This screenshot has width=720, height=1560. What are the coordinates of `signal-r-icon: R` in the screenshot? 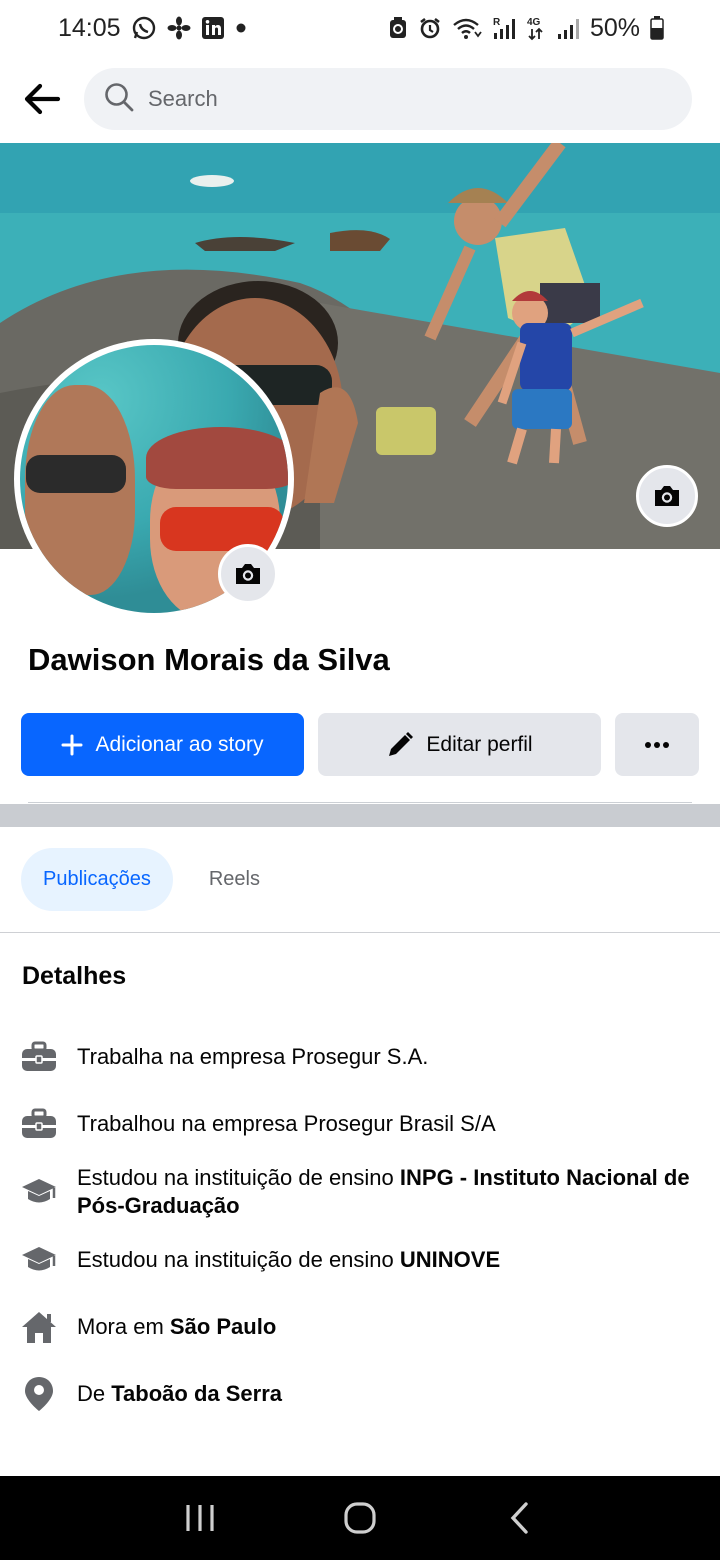 It's located at (504, 28).